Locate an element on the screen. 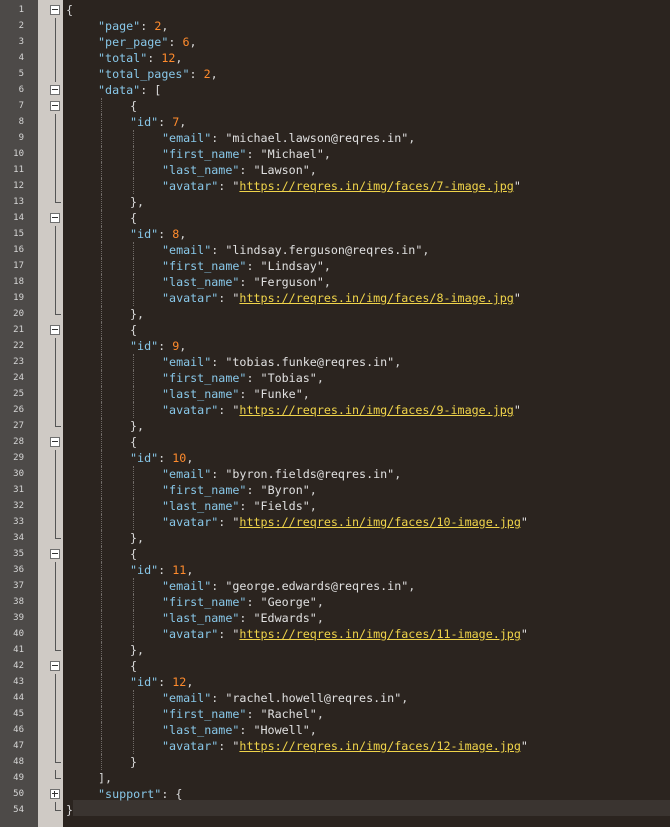 This screenshot has width=670, height=827. json-punctuation: { is located at coordinates (134, 330).